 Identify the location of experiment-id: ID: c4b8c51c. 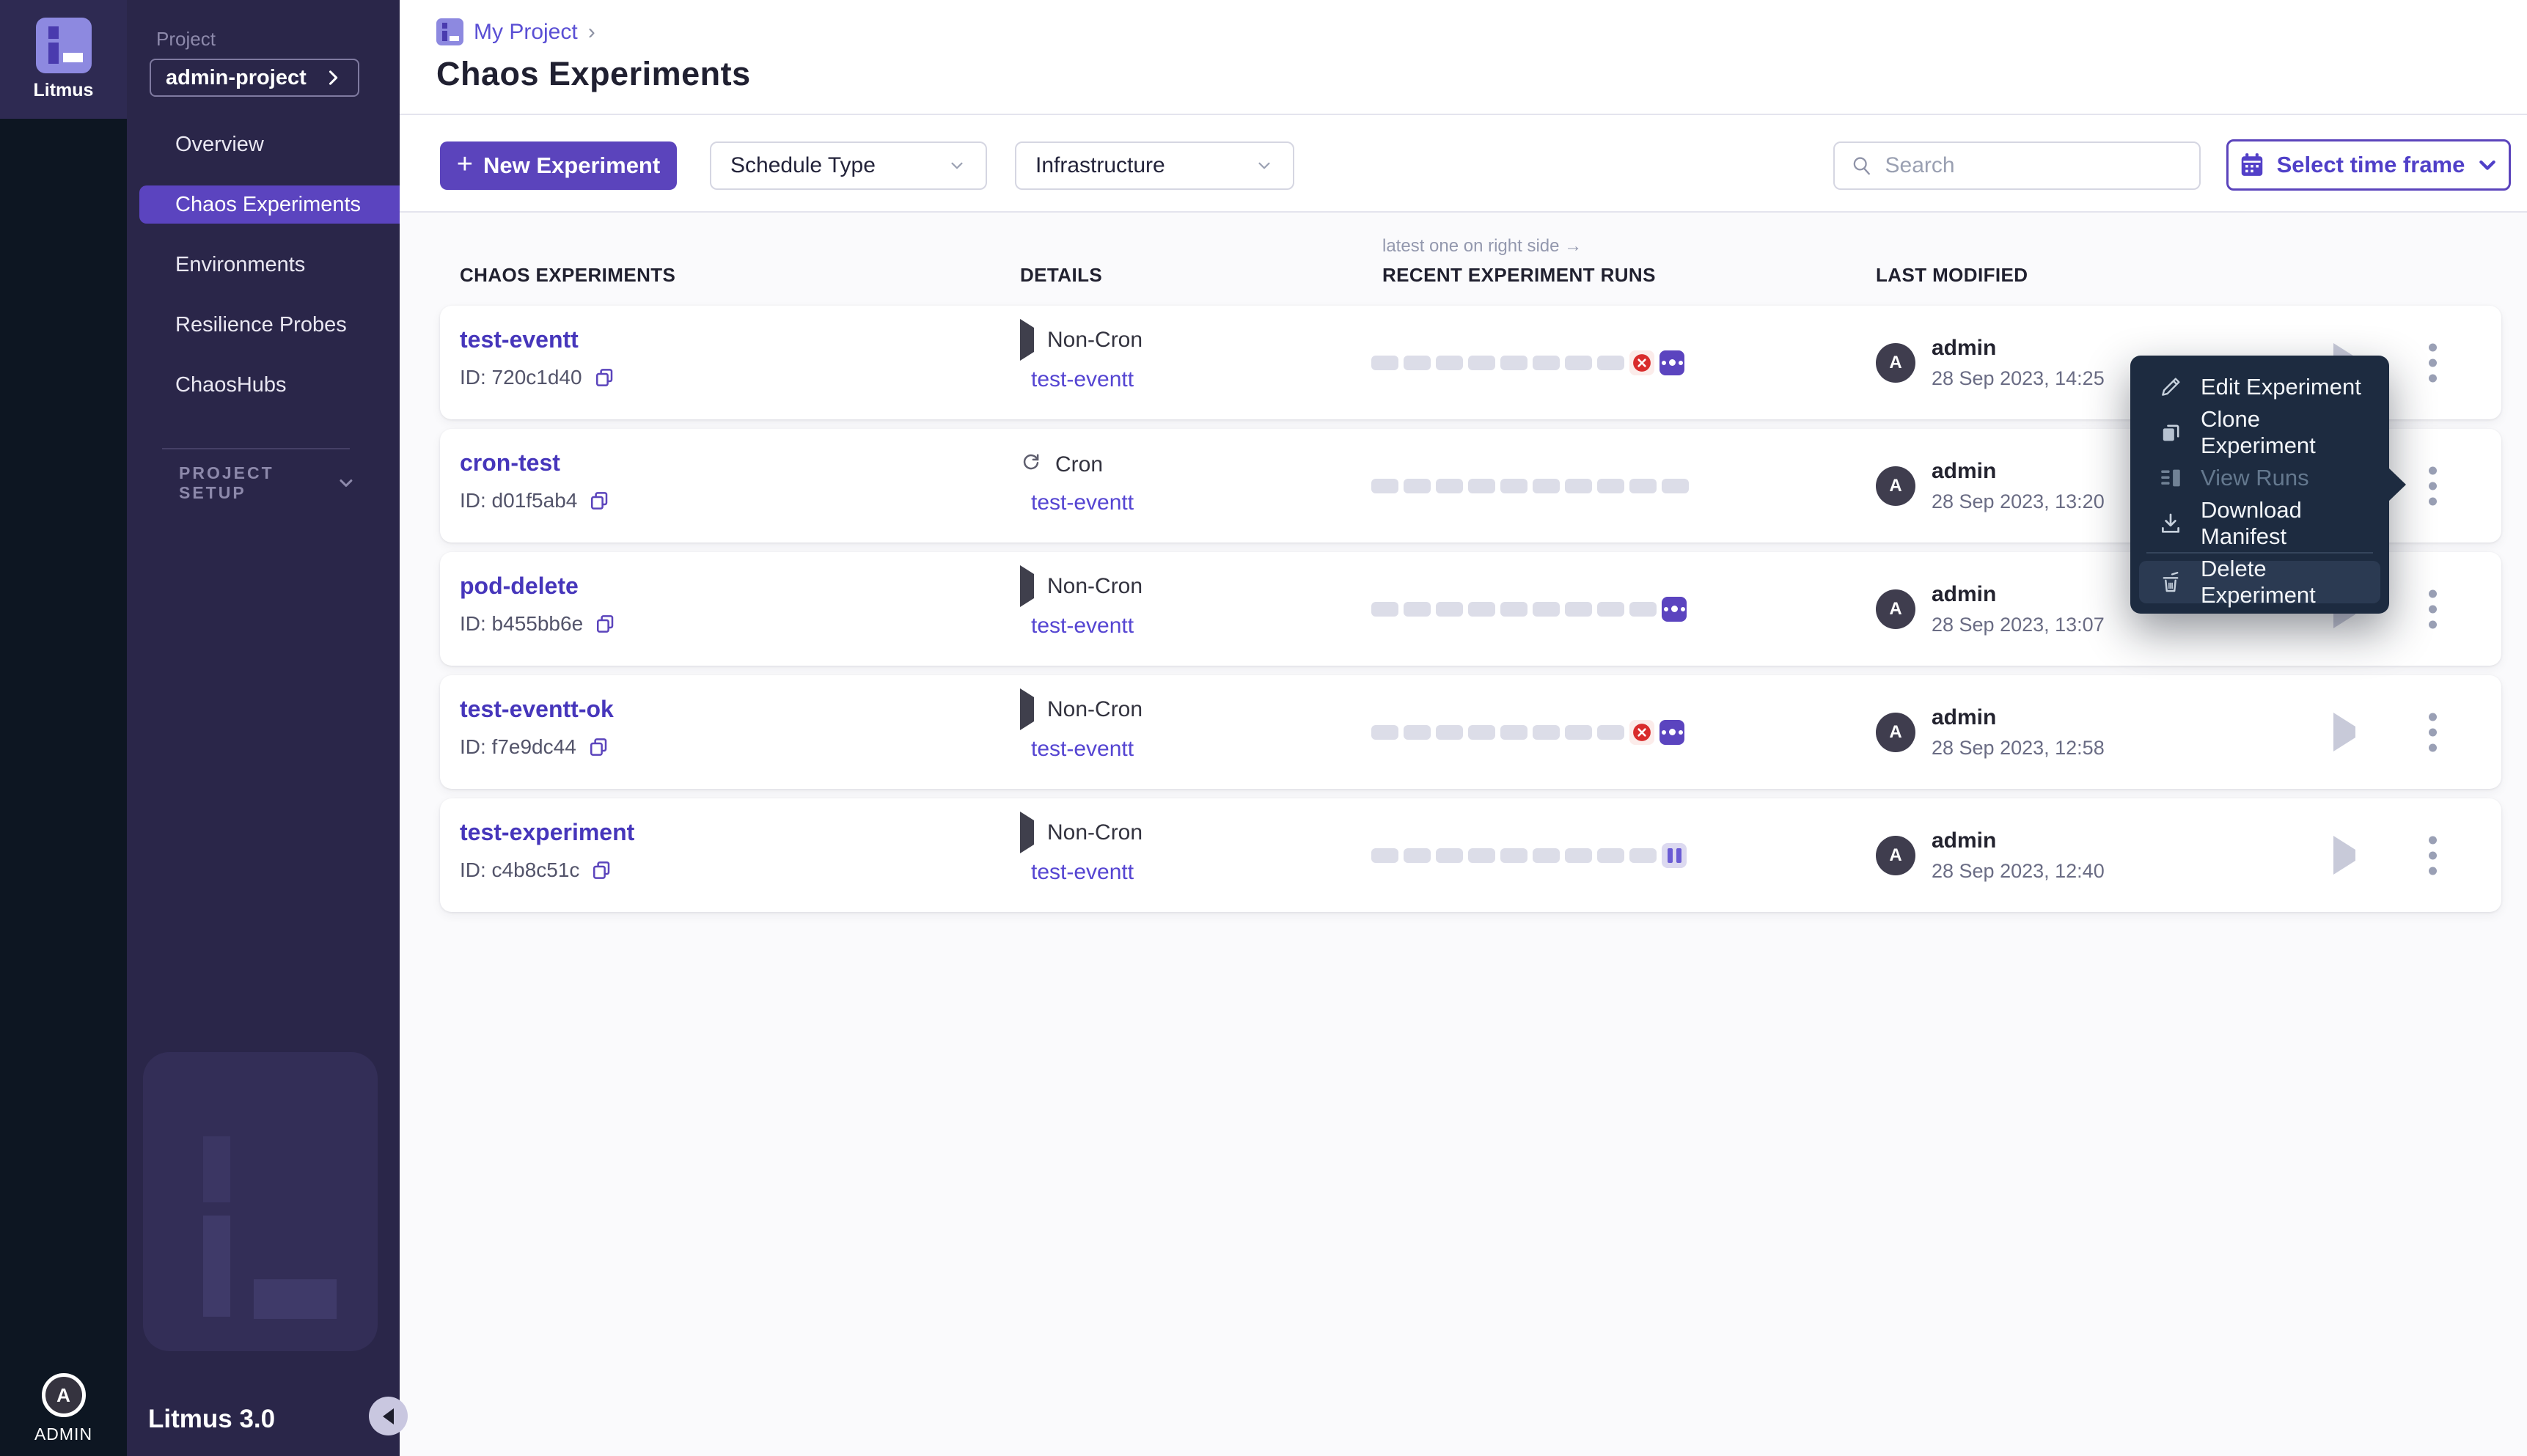
(520, 869).